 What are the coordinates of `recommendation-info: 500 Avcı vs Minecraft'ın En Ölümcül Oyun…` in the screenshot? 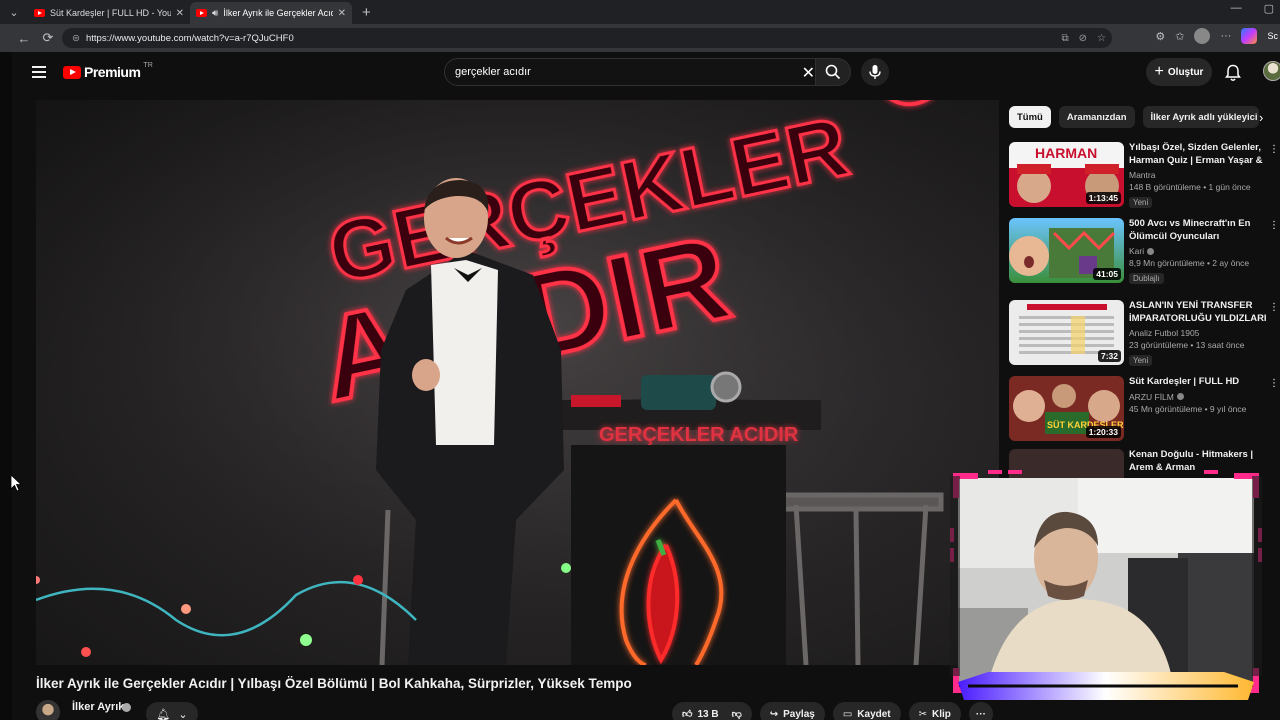 It's located at (1199, 252).